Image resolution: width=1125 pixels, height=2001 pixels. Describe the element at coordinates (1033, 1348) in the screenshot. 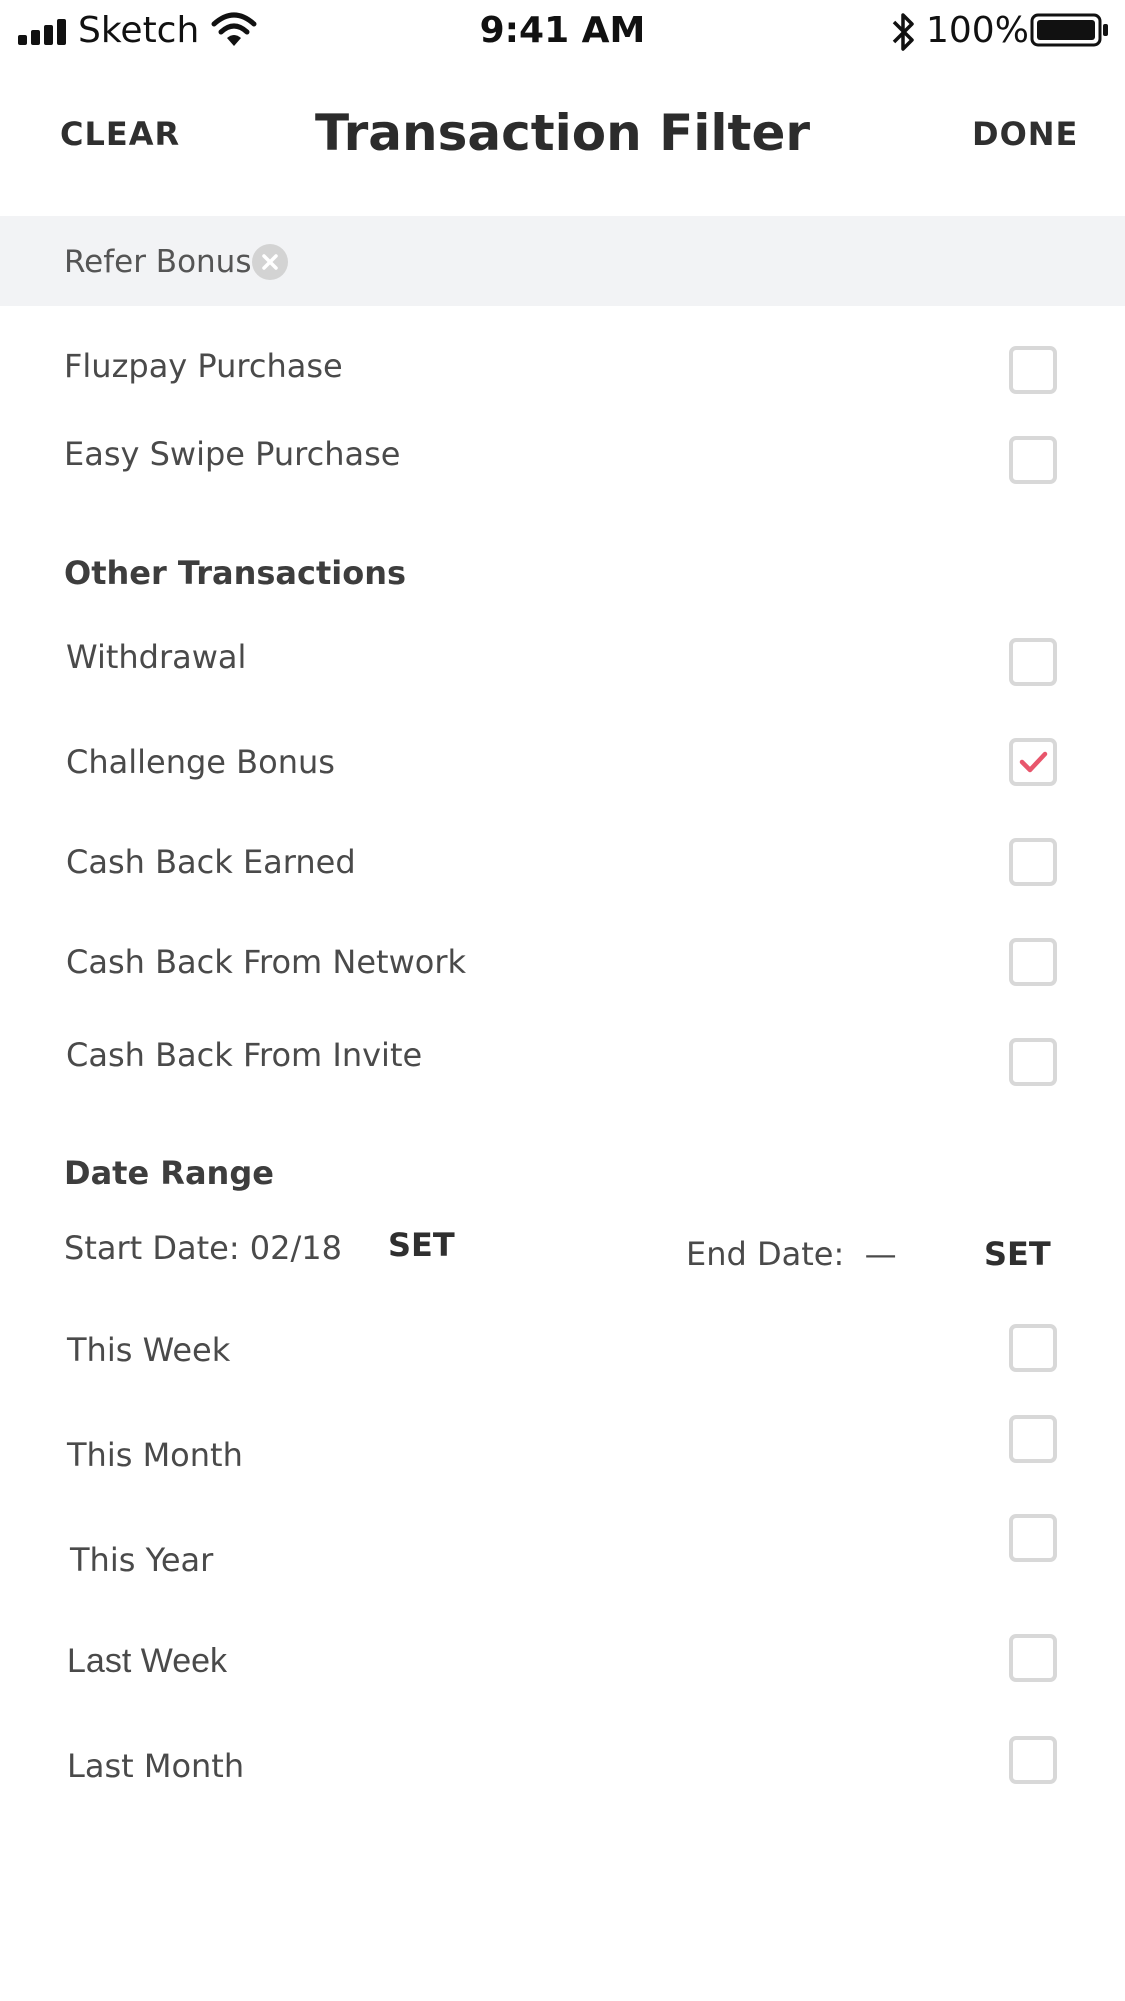

I see `this-week-checkbox` at that location.